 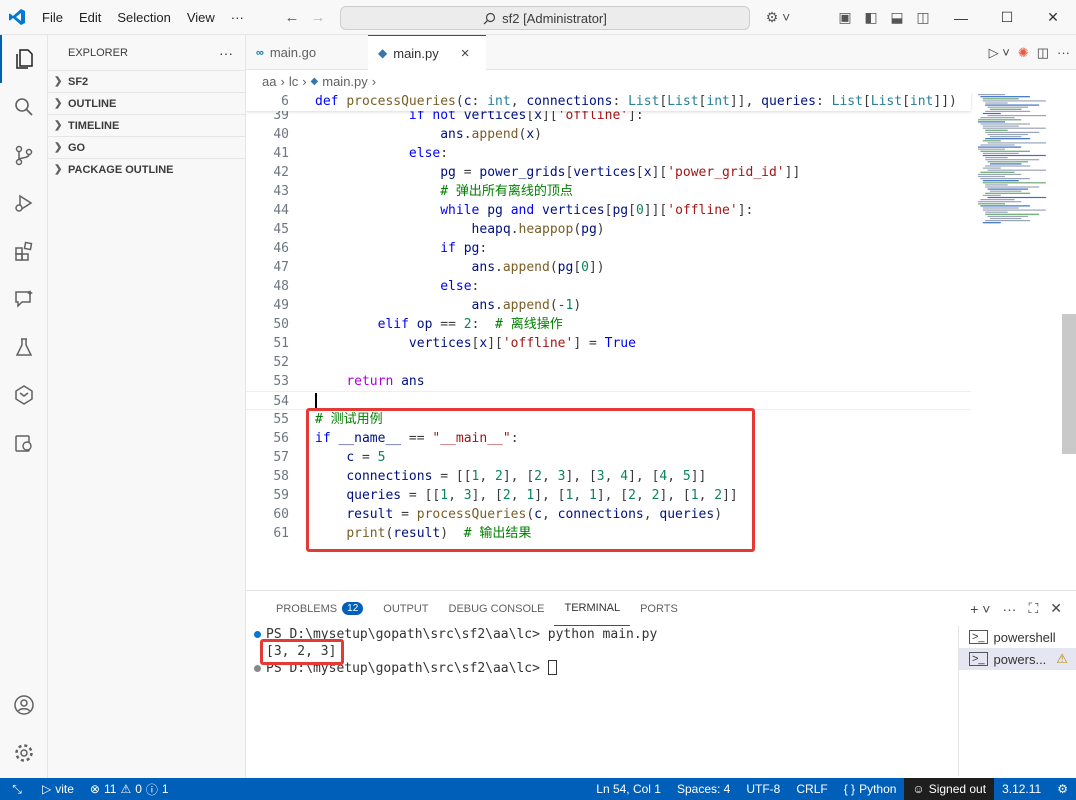 I want to click on toggle-panel-icon: ⬓, so click(x=897, y=17).